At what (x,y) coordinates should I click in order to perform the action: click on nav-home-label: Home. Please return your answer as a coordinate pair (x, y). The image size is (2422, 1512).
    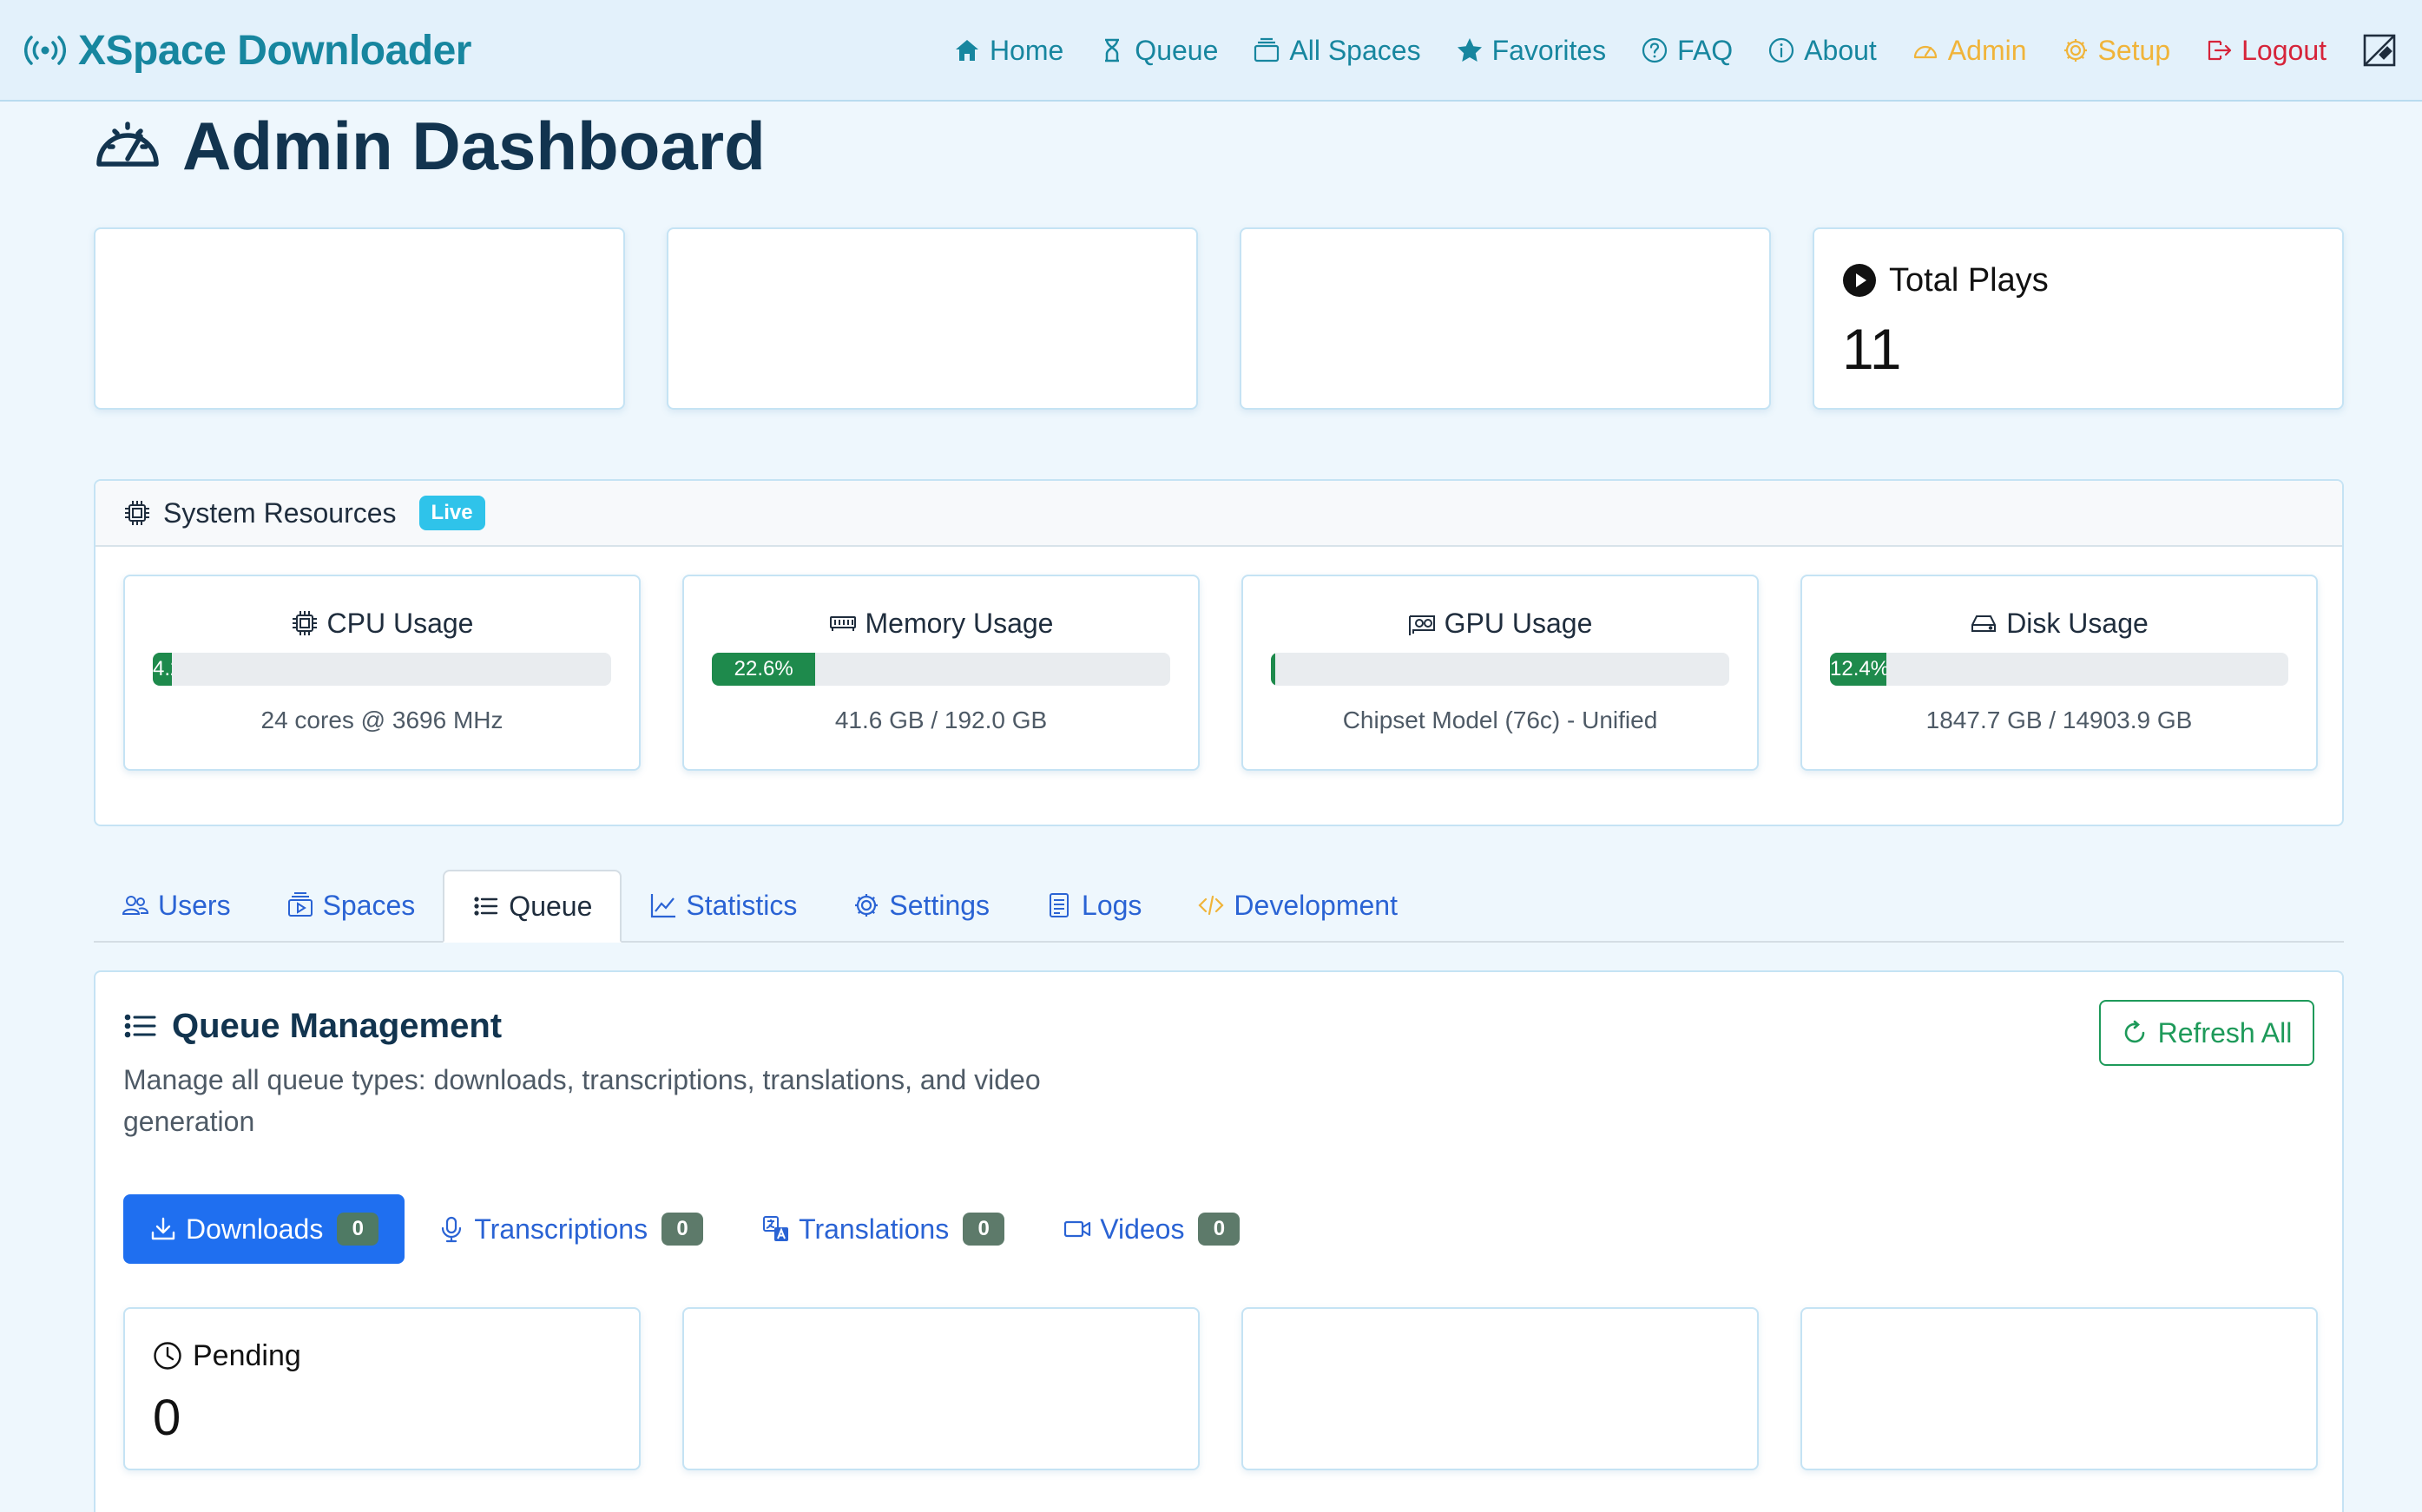
    Looking at the image, I should click on (1027, 50).